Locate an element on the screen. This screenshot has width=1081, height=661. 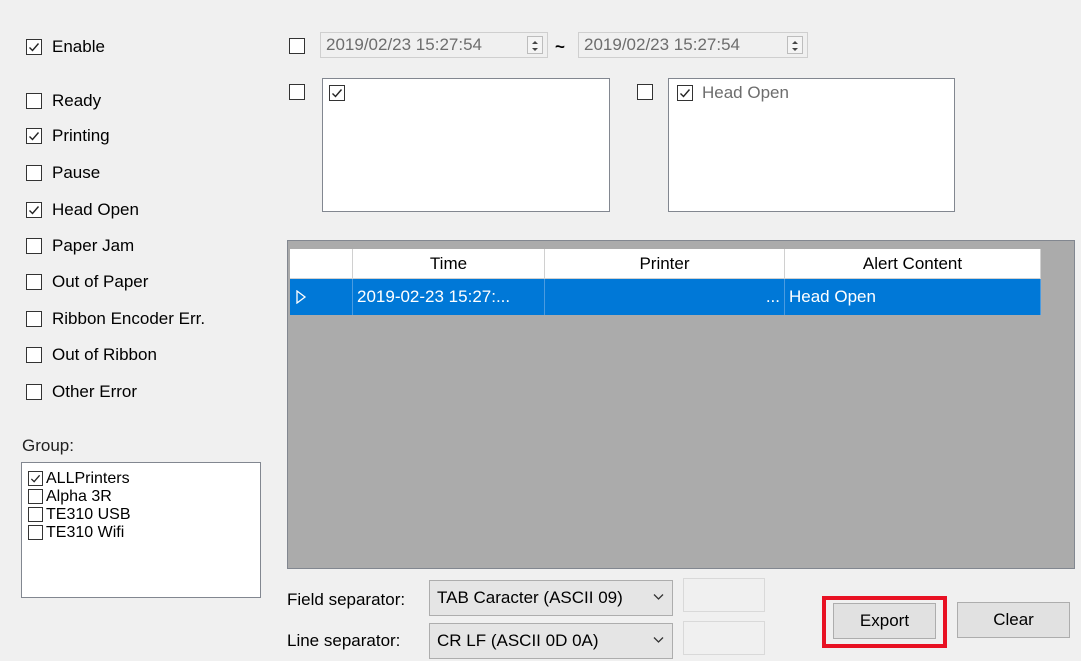
status-out-of-ribbon-checkbox is located at coordinates (34, 355).